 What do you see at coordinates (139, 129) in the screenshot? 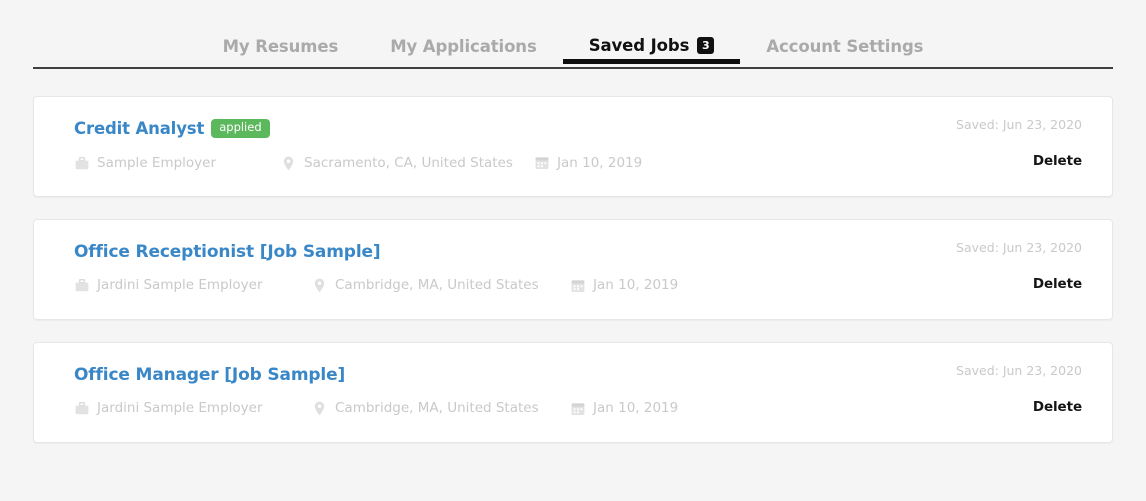
I see `job-title-link: Credit Analyst` at bounding box center [139, 129].